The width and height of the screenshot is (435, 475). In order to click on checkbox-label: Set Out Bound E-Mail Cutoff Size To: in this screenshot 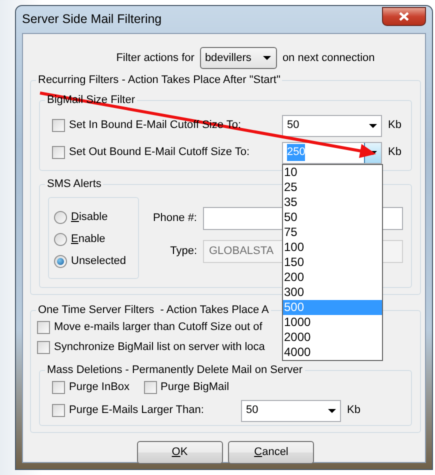, I will do `click(160, 152)`.